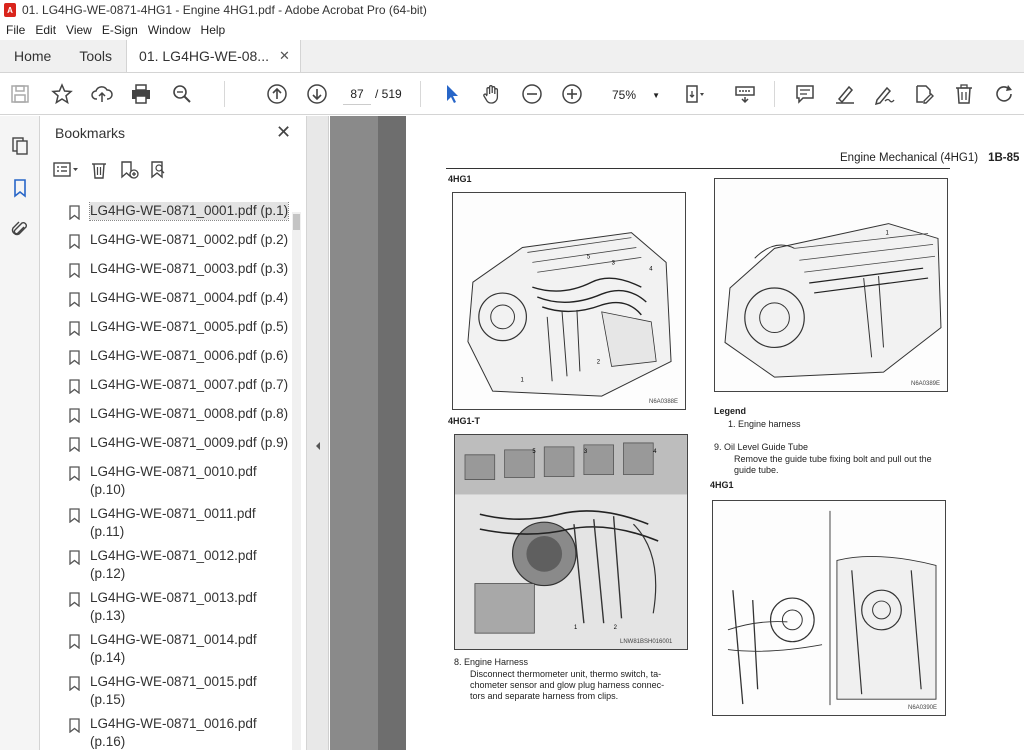 The width and height of the screenshot is (1024, 750). I want to click on toolbar: 87 / 519 75% ▼, so click(512, 94).